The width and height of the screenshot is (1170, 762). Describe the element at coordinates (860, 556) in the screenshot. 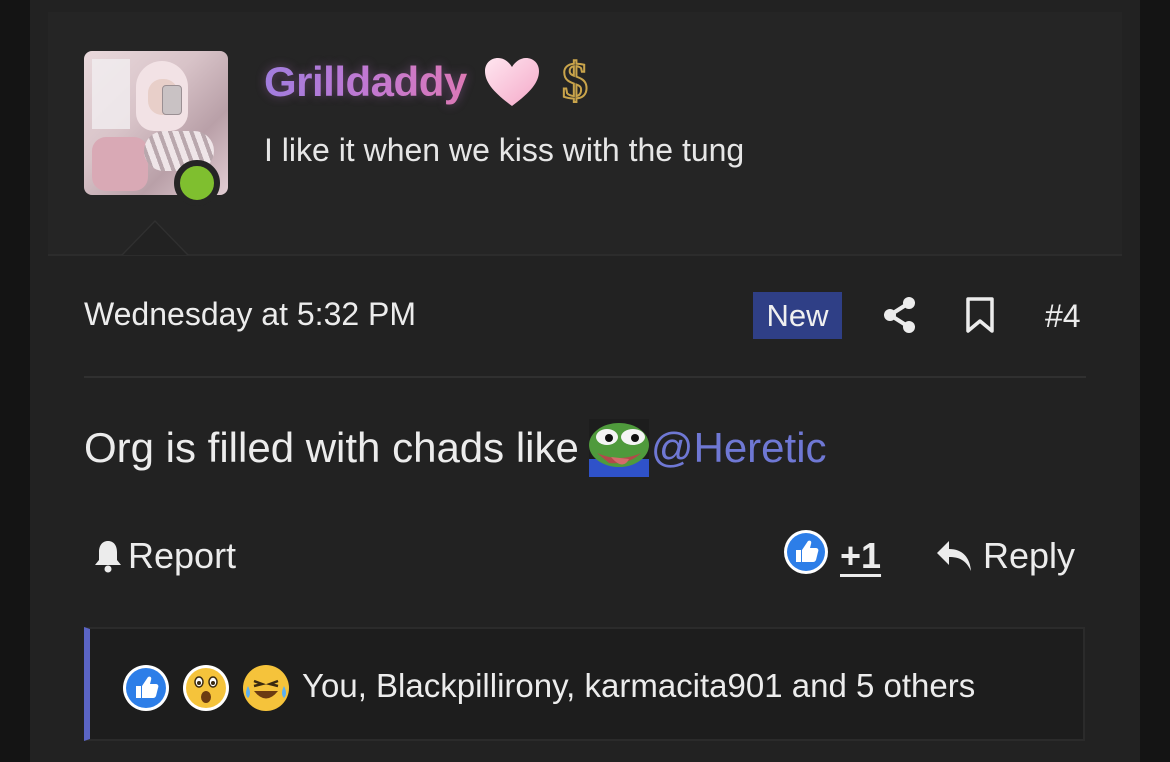

I see `like-count-link: +1` at that location.